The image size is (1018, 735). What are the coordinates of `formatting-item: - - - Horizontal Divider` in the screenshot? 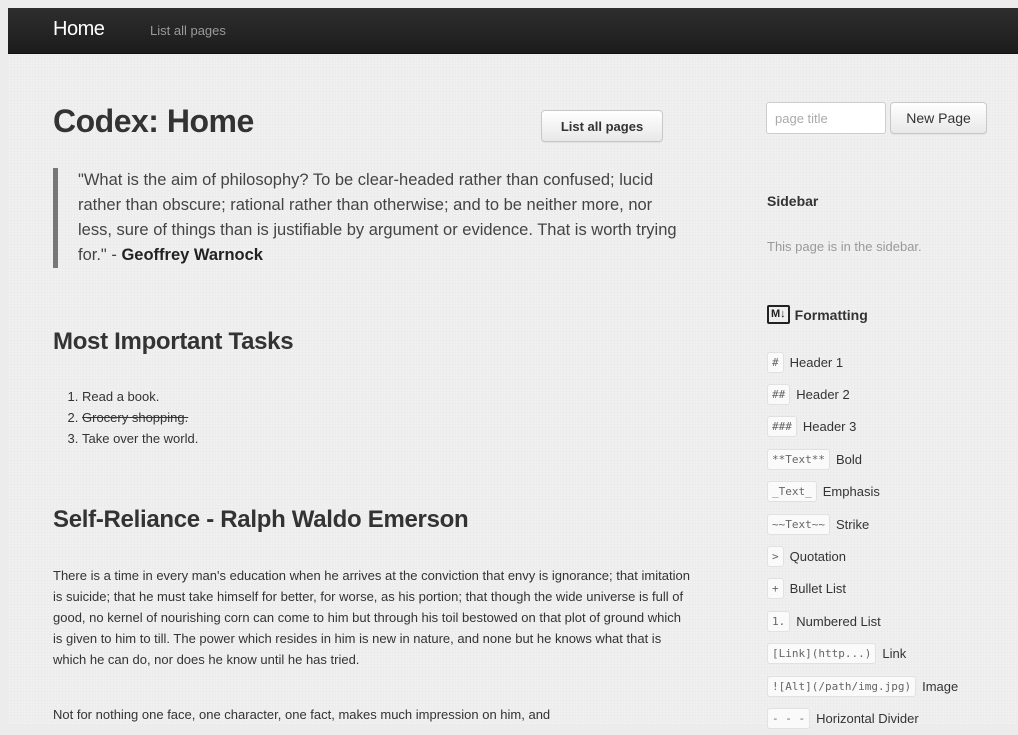 It's located at (862, 718).